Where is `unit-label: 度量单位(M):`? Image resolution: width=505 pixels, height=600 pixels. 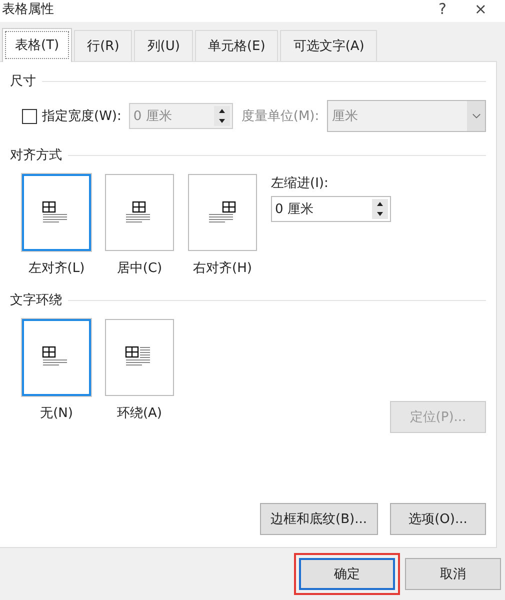
unit-label: 度量单位(M): is located at coordinates (280, 116).